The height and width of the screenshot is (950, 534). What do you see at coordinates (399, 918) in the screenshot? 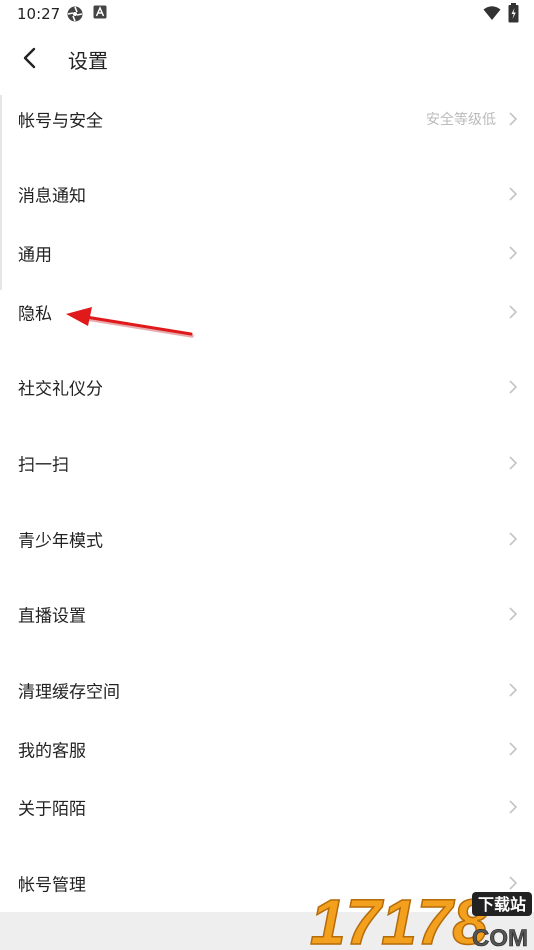
I see `watermark-number: 17178` at bounding box center [399, 918].